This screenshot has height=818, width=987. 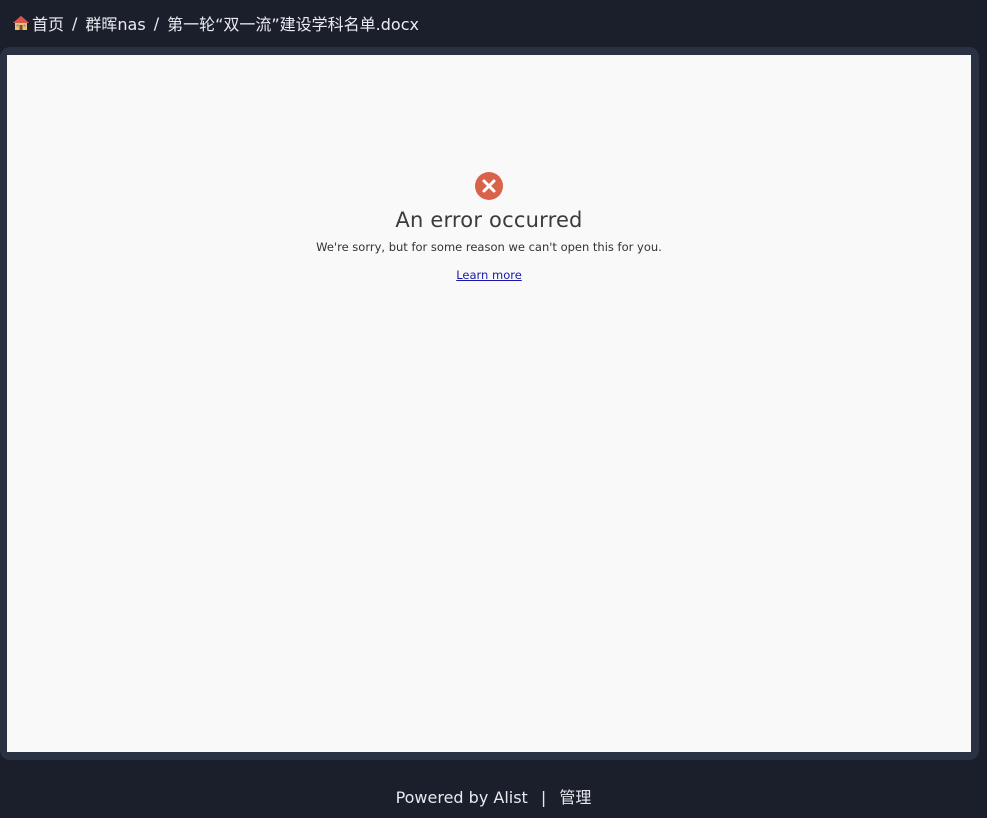 I want to click on breadcrumb: 首页 / 群晖nas / 第一轮“双一流”建设学科名单.docx, so click(x=215, y=23).